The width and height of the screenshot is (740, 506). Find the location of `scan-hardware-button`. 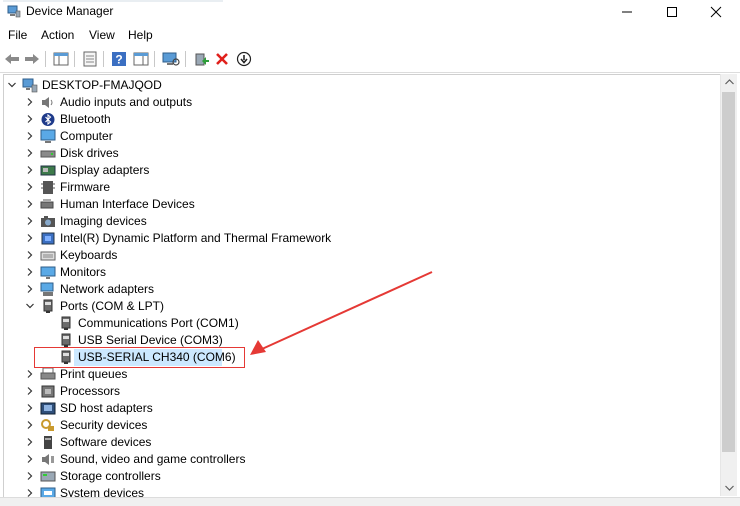

scan-hardware-button is located at coordinates (171, 59).